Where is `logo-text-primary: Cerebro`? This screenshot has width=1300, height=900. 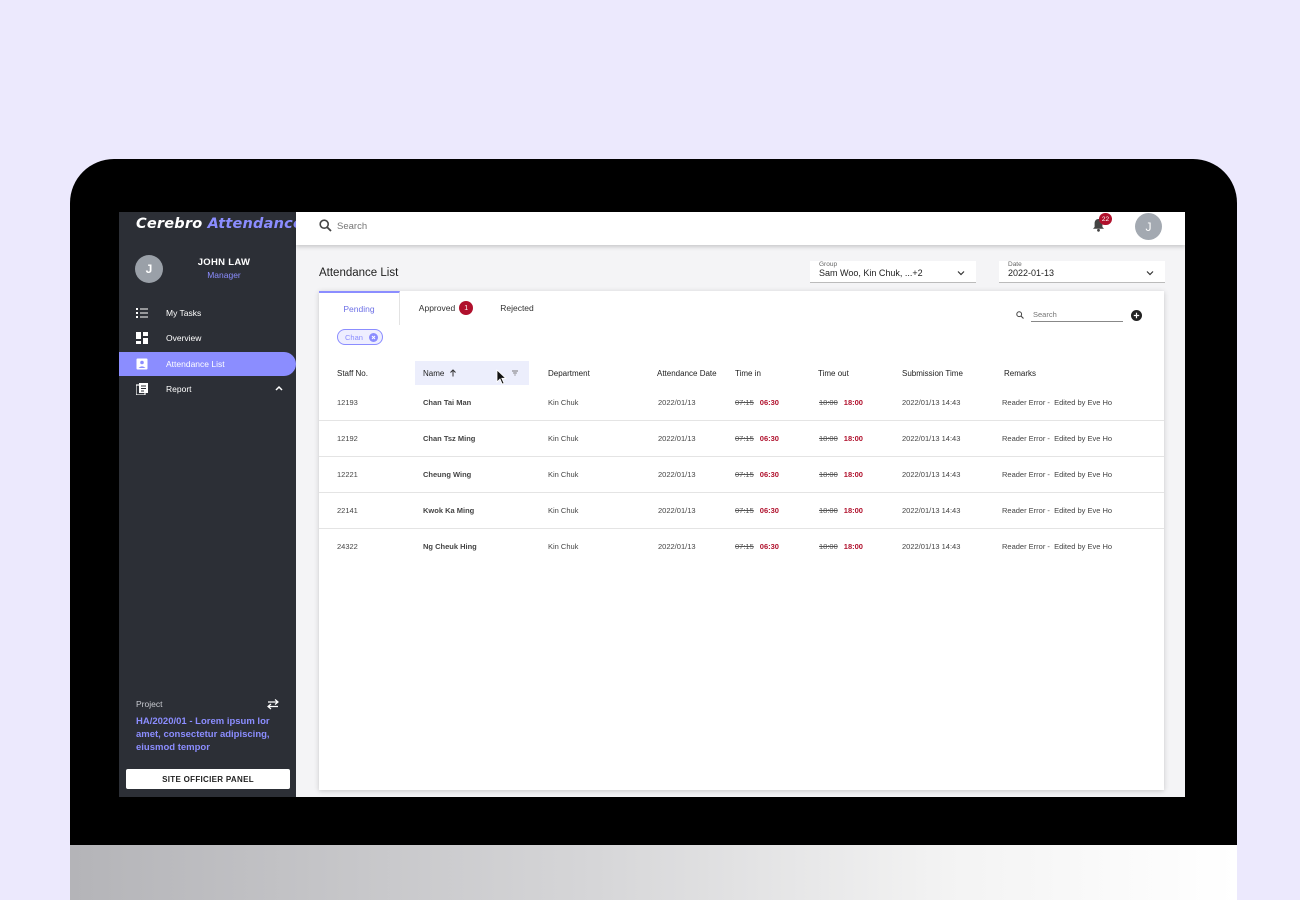
logo-text-primary: Cerebro is located at coordinates (169, 224).